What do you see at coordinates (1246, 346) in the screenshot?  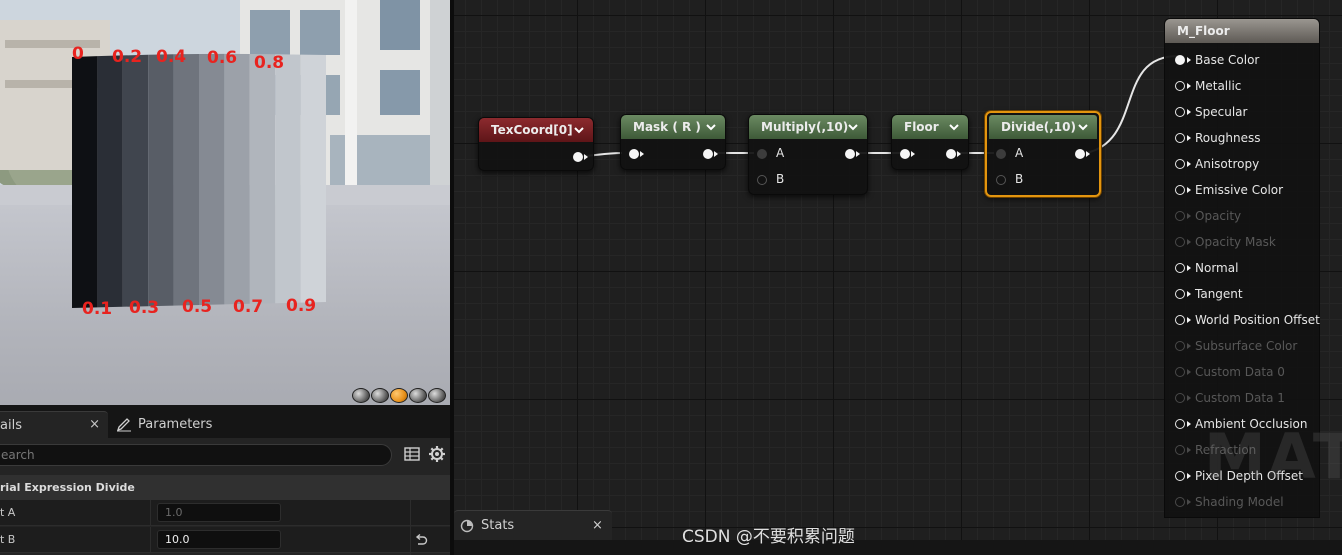 I see `pin-label: Subsurface Color` at bounding box center [1246, 346].